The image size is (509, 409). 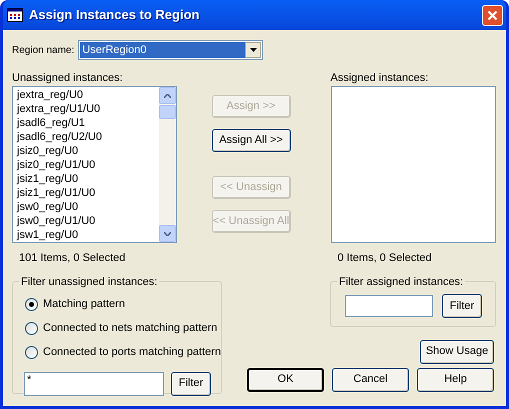 I want to click on list-item: jsadl6_reg/U2/U0, so click(x=87, y=137).